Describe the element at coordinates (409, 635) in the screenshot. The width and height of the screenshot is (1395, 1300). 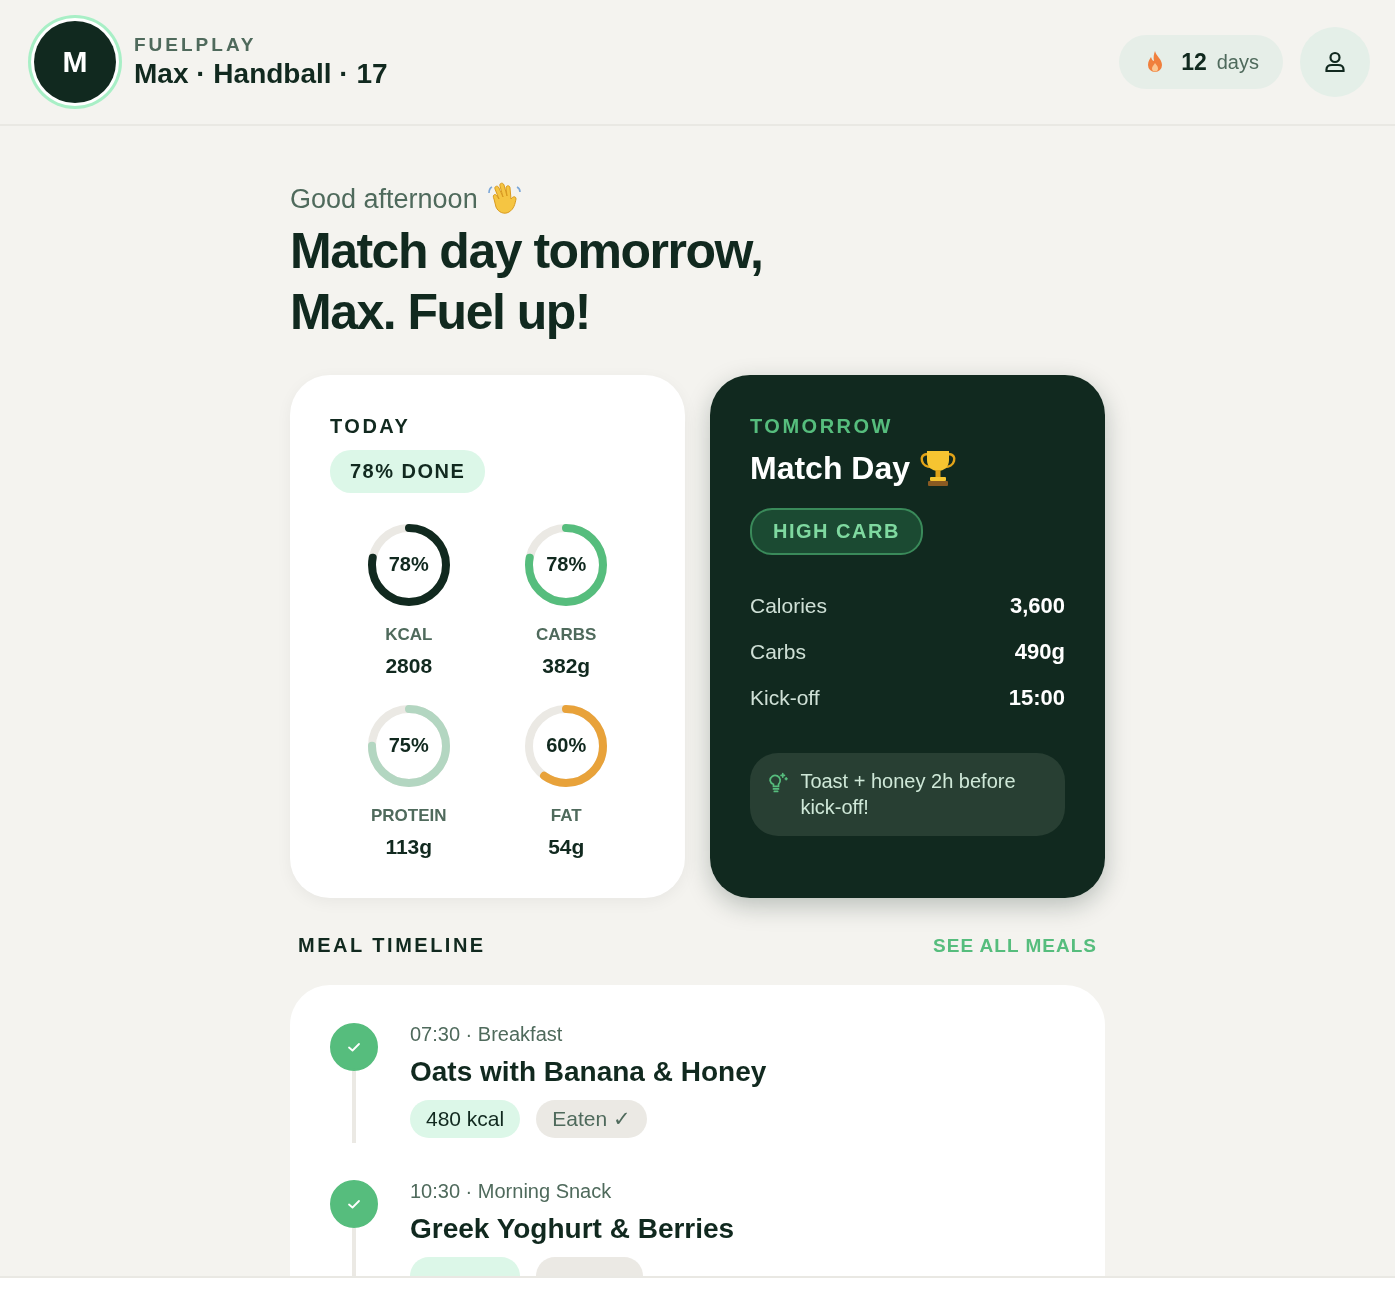
I see `macro-label: KCAL` at that location.